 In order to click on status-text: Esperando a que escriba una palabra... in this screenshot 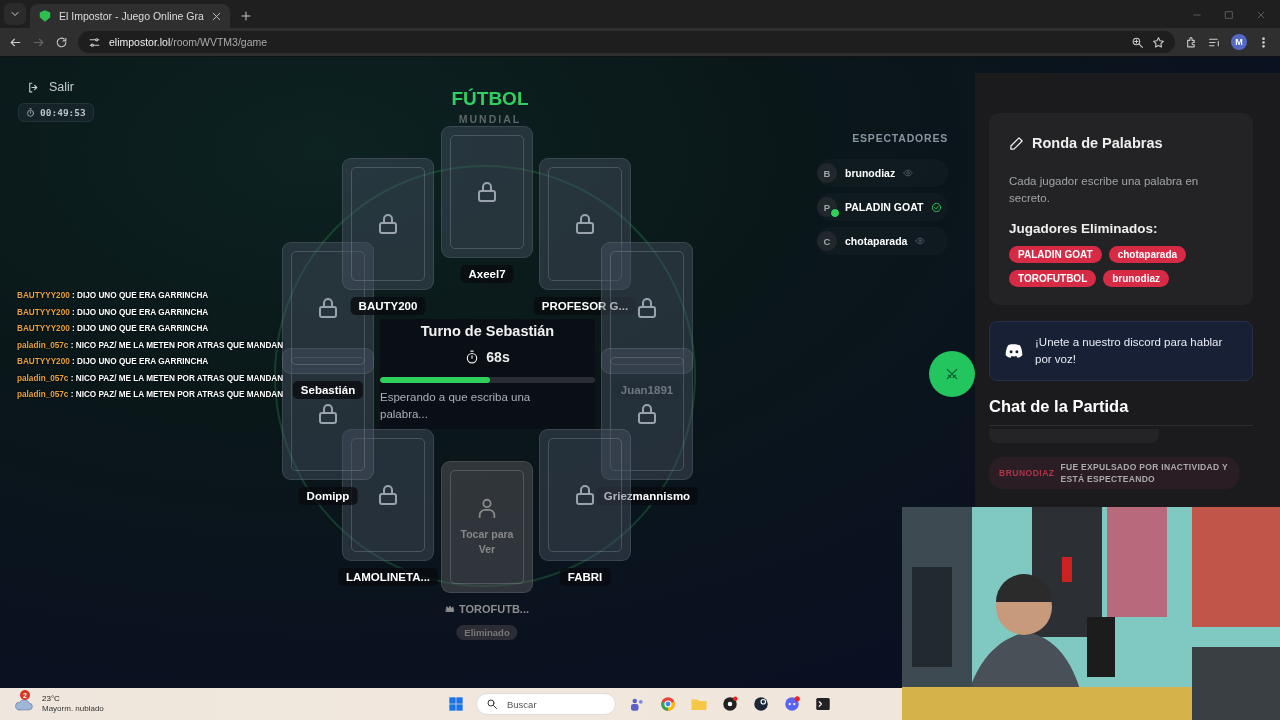, I will do `click(456, 406)`.